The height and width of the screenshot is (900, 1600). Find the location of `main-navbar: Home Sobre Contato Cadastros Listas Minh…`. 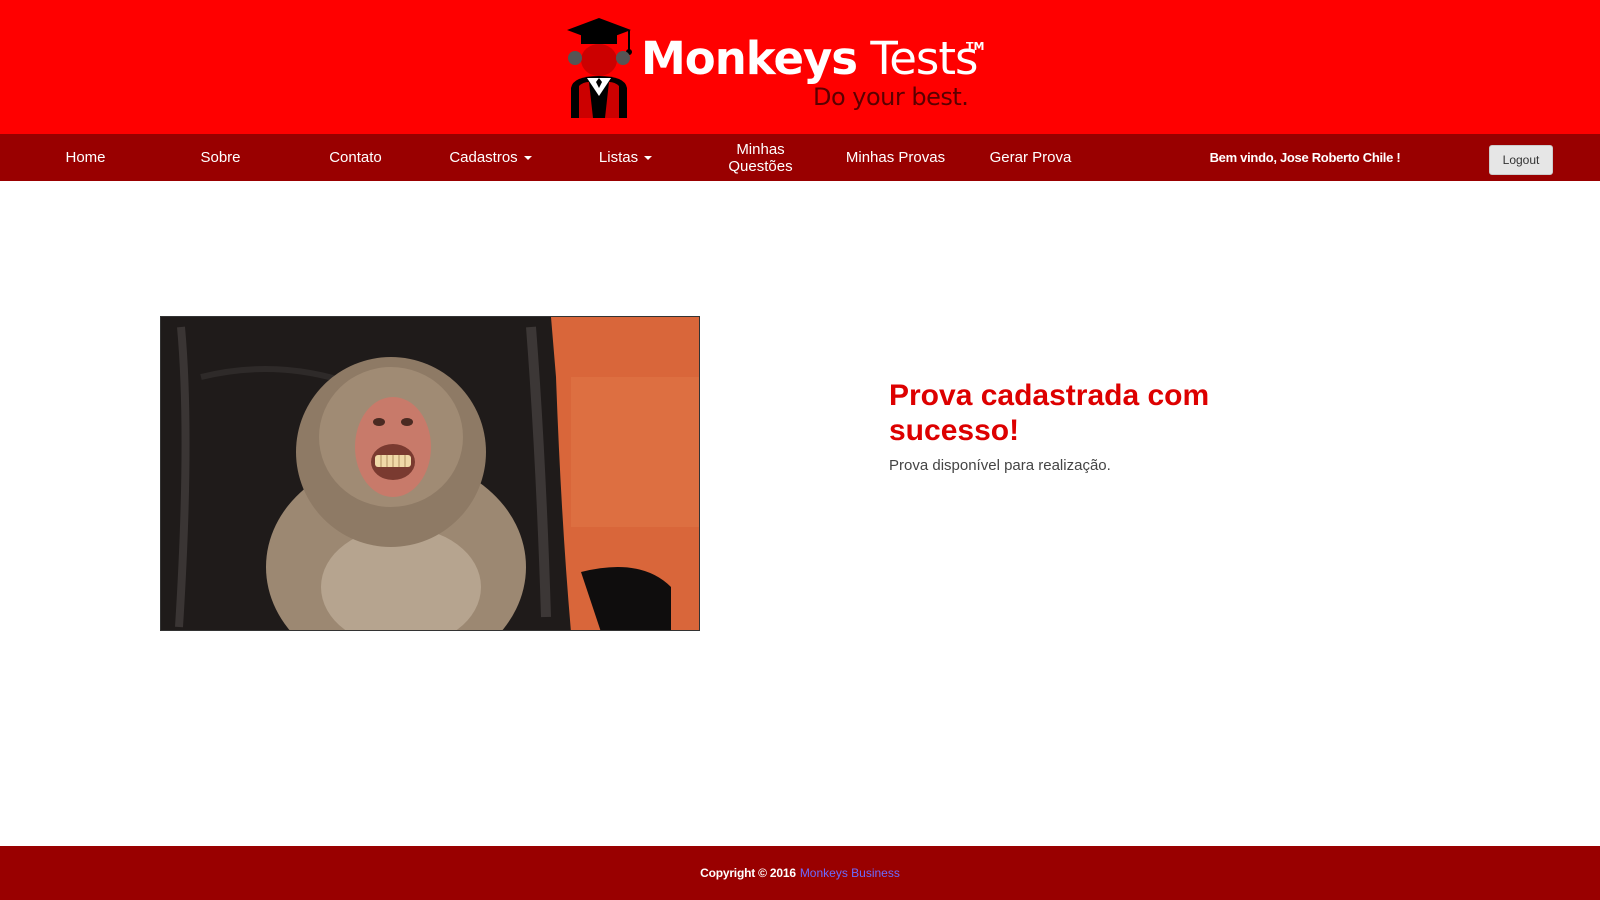

main-navbar: Home Sobre Contato Cadastros Listas Minh… is located at coordinates (800, 157).